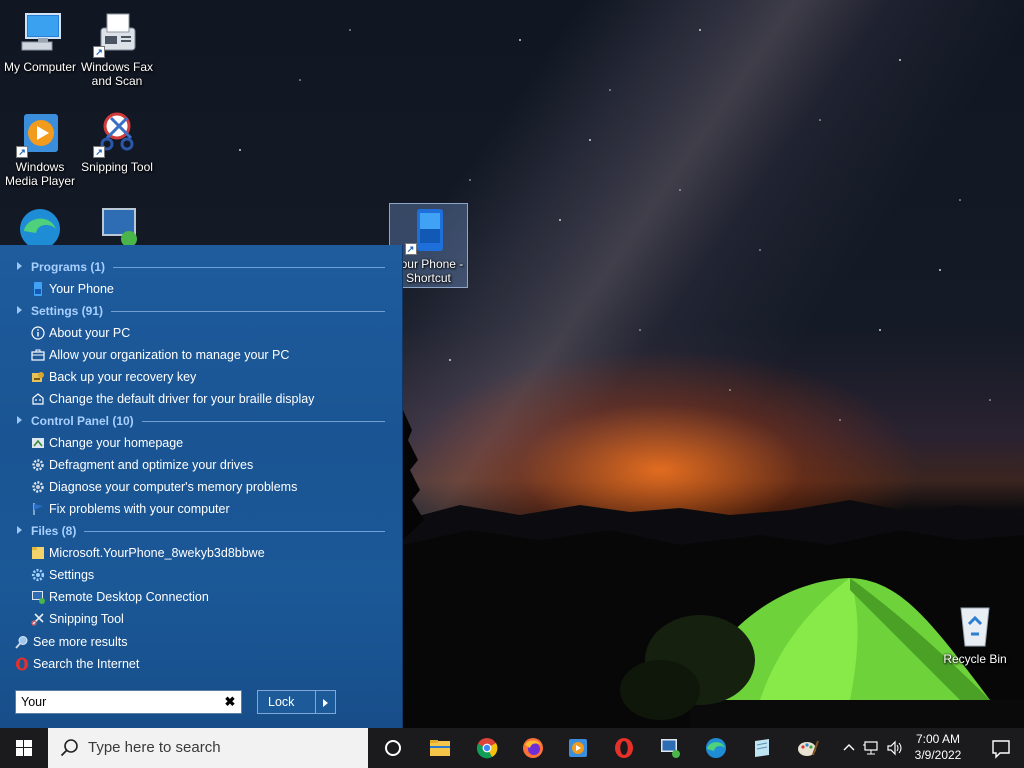  Describe the element at coordinates (86, 664) in the screenshot. I see `link-label: Search the Internet` at that location.